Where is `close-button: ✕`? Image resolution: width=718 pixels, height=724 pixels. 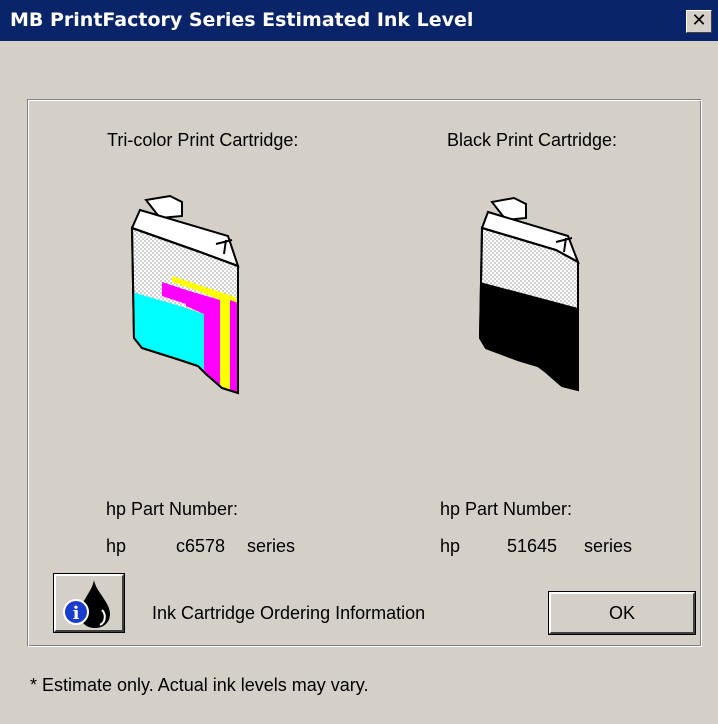 close-button: ✕ is located at coordinates (699, 21).